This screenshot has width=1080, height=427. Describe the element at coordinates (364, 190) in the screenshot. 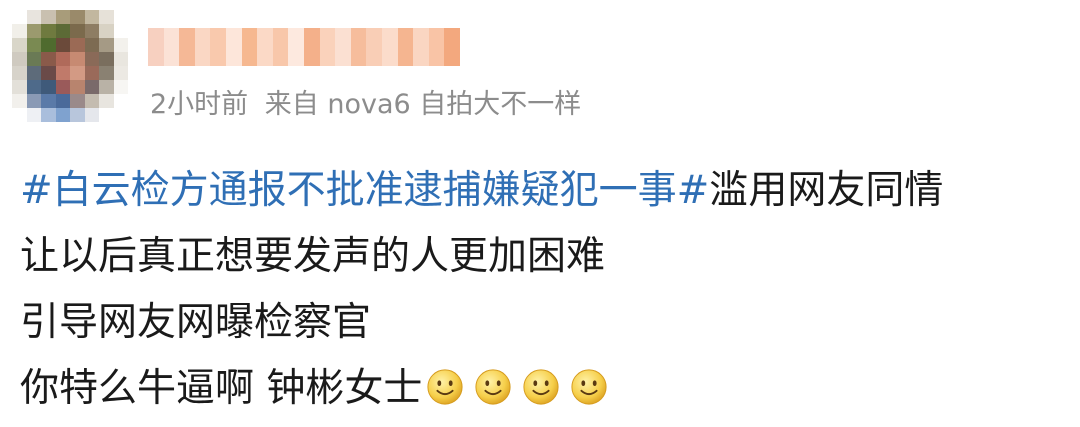

I see `topic-hashtag-link: #白云检方通报不批准逮捕嫌疑犯一事#` at that location.